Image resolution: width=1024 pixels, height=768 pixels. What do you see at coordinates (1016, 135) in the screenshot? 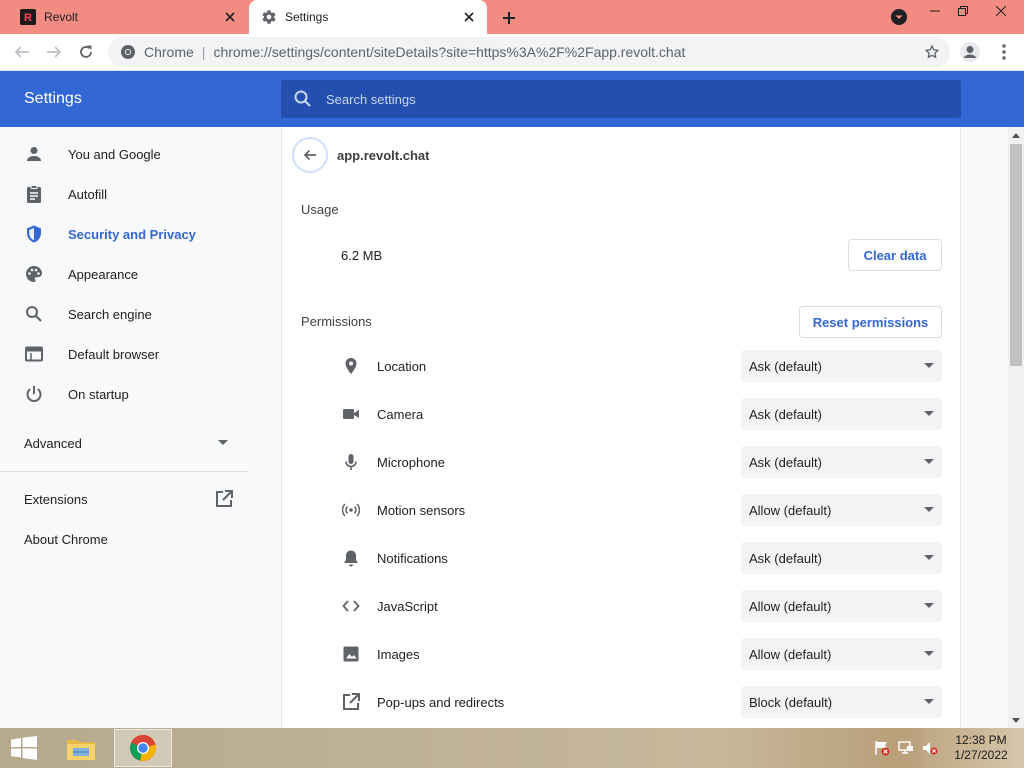
I see `scroll-up-arrow-icon` at bounding box center [1016, 135].